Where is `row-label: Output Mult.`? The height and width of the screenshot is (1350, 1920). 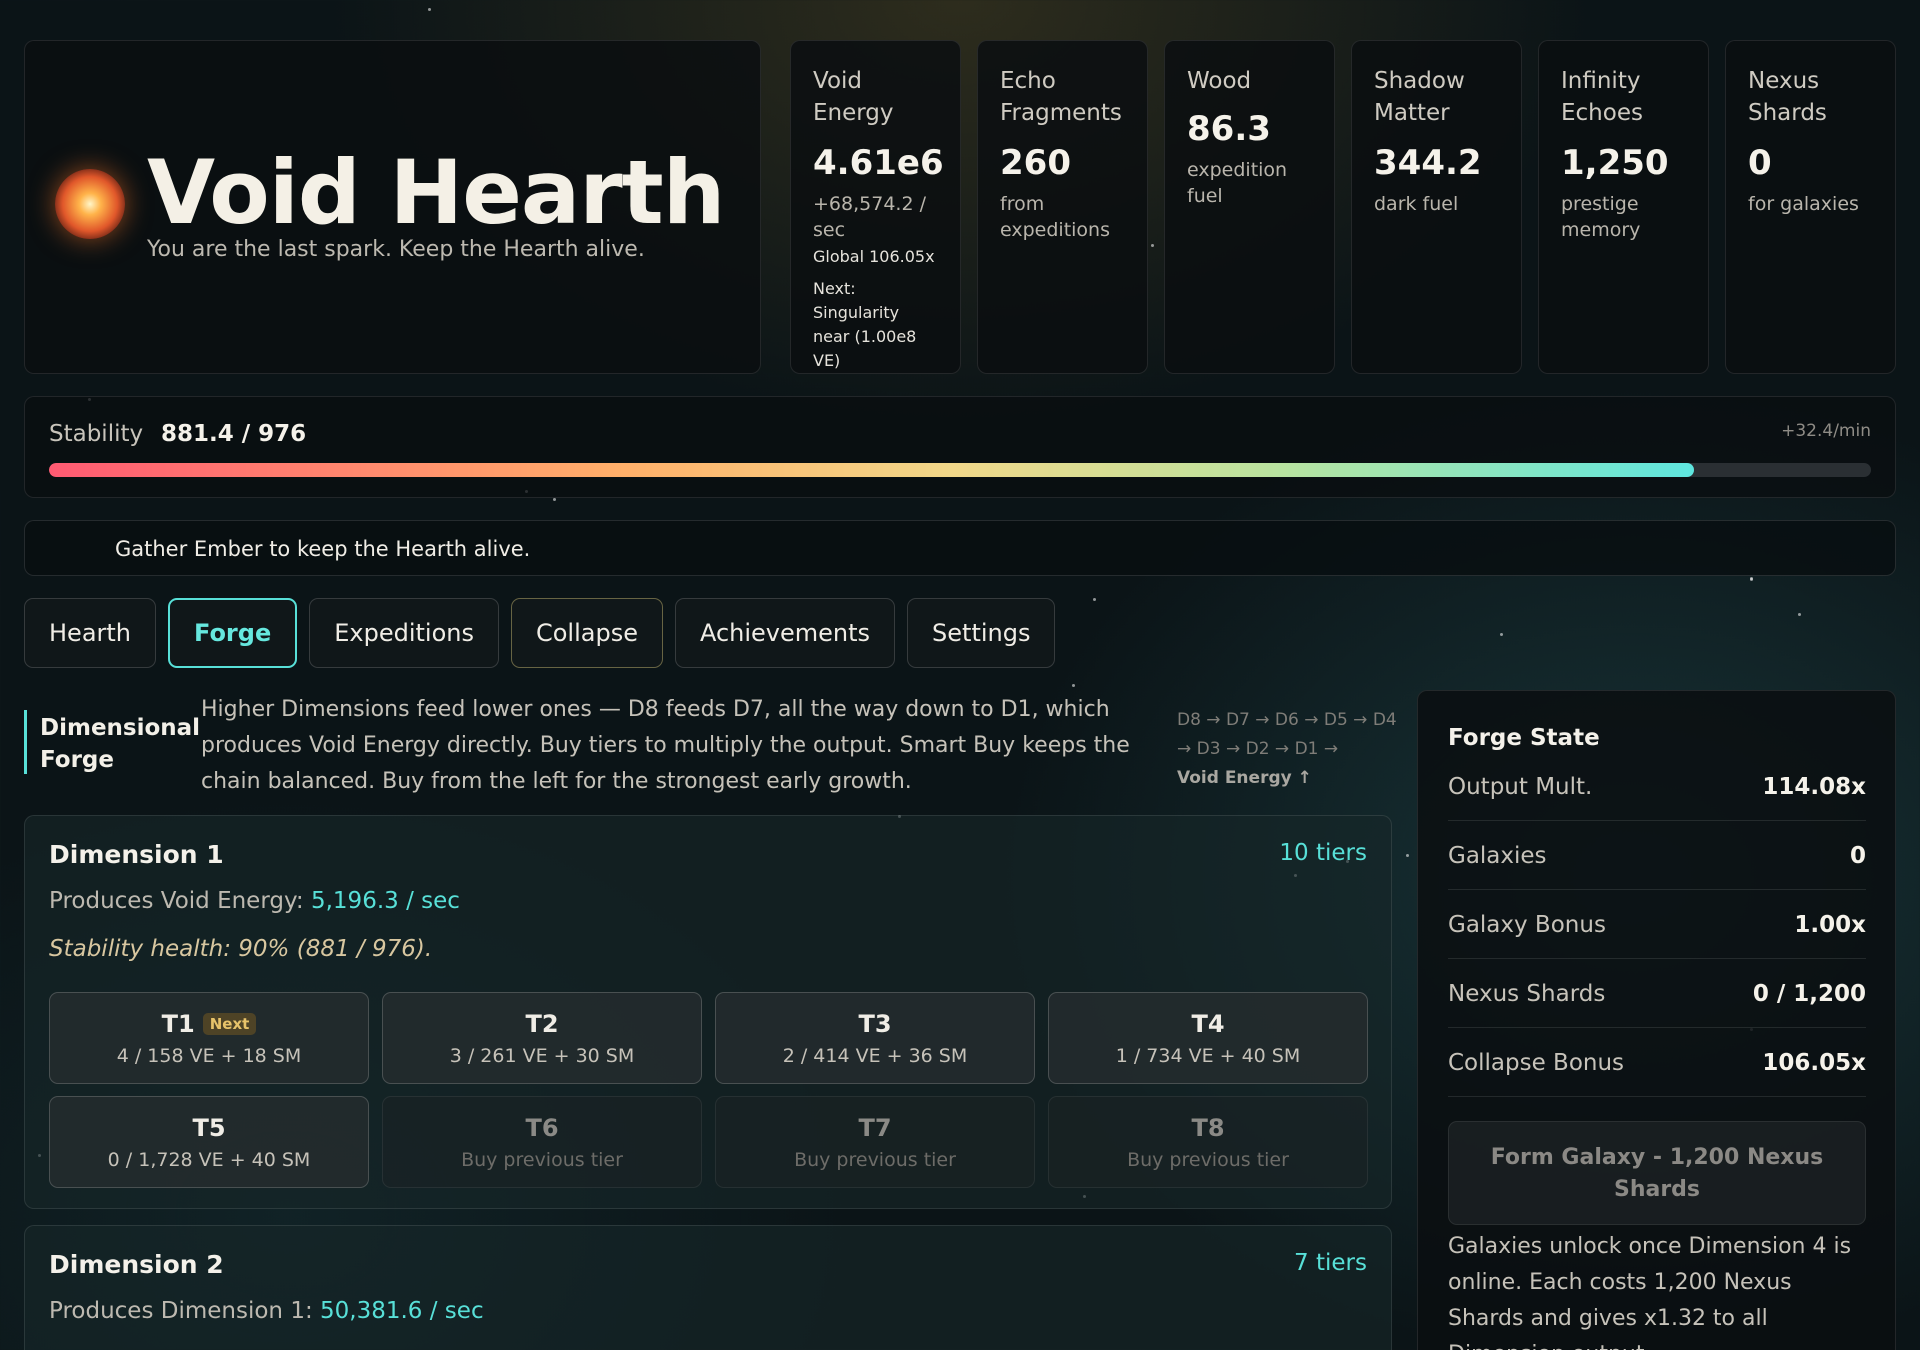 row-label: Output Mult. is located at coordinates (1520, 786).